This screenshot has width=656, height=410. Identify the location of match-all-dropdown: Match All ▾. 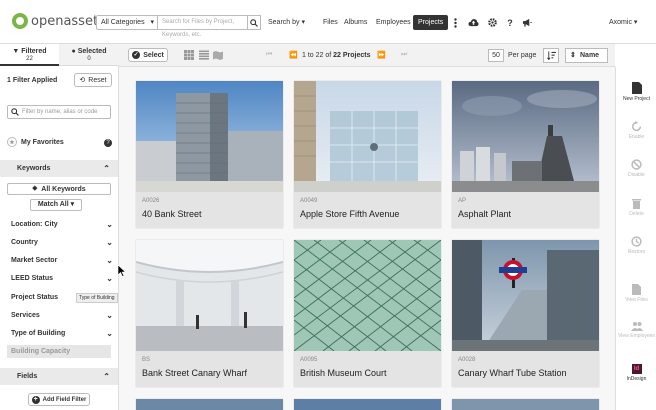
(56, 205).